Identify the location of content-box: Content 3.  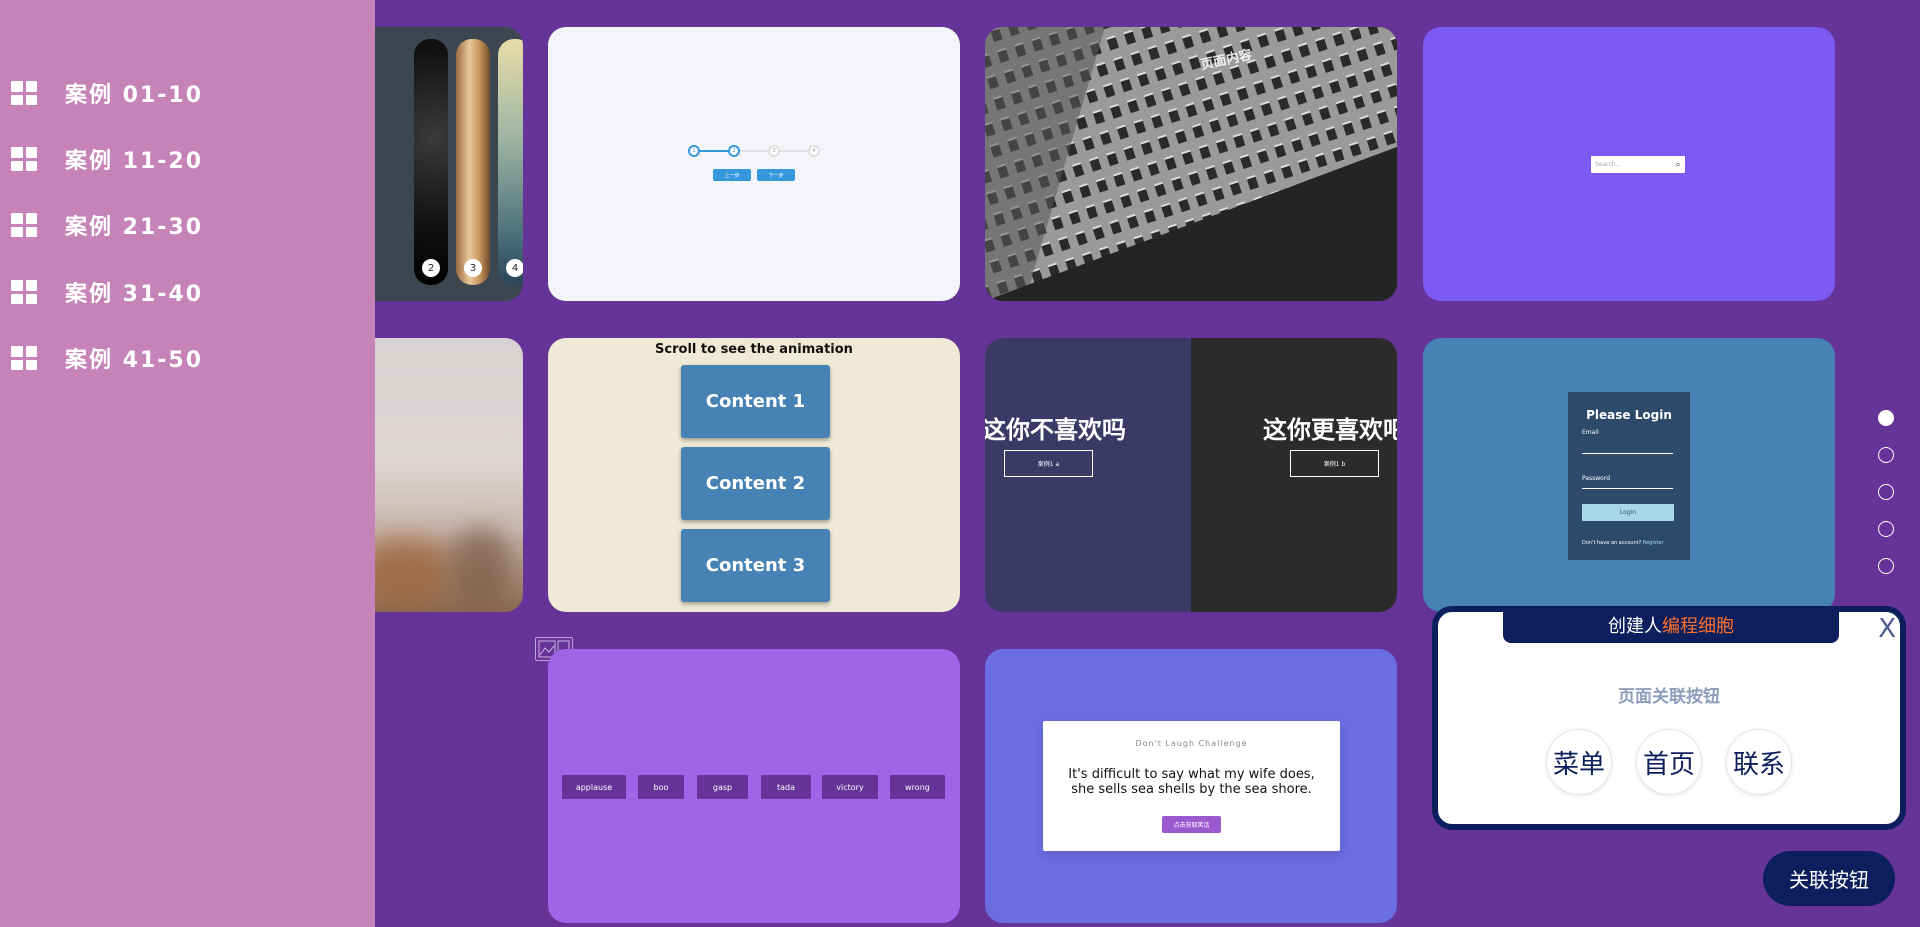
(755, 565).